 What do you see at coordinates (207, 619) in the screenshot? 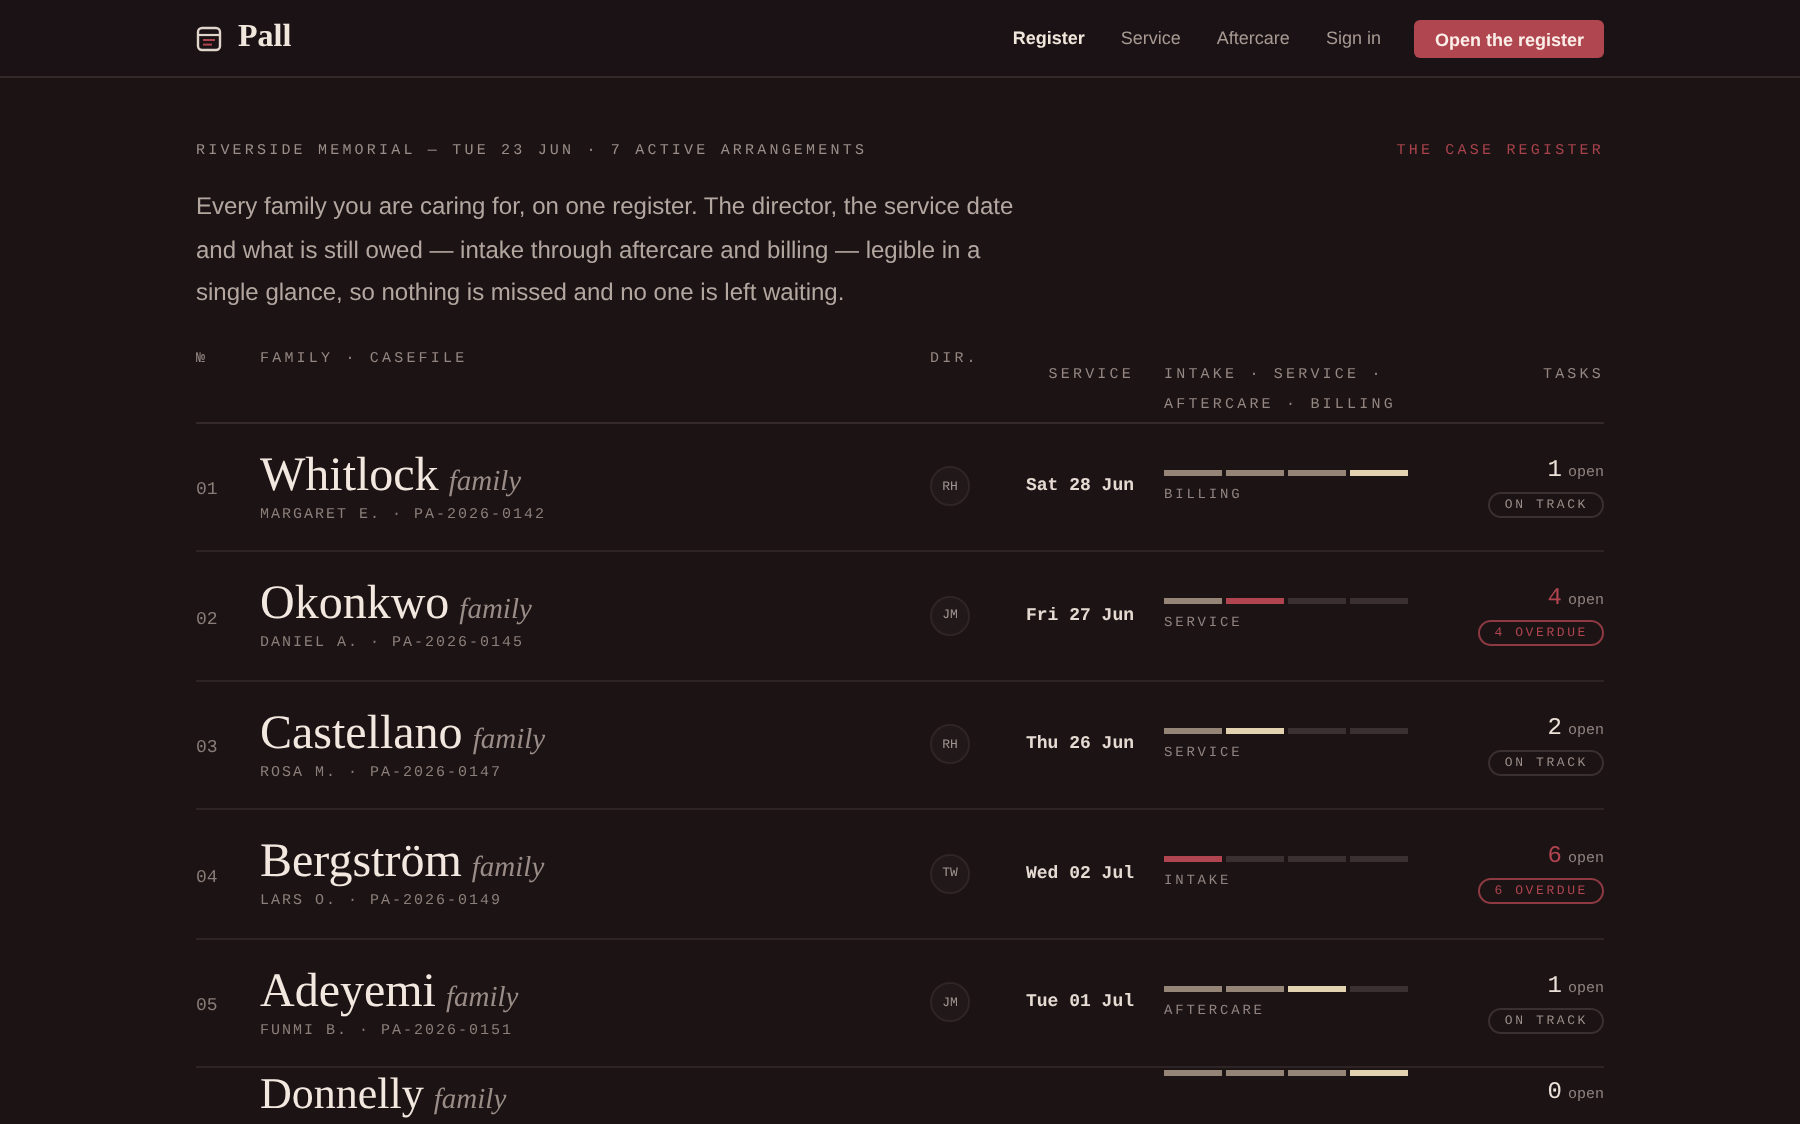
I see `row-number: 02` at bounding box center [207, 619].